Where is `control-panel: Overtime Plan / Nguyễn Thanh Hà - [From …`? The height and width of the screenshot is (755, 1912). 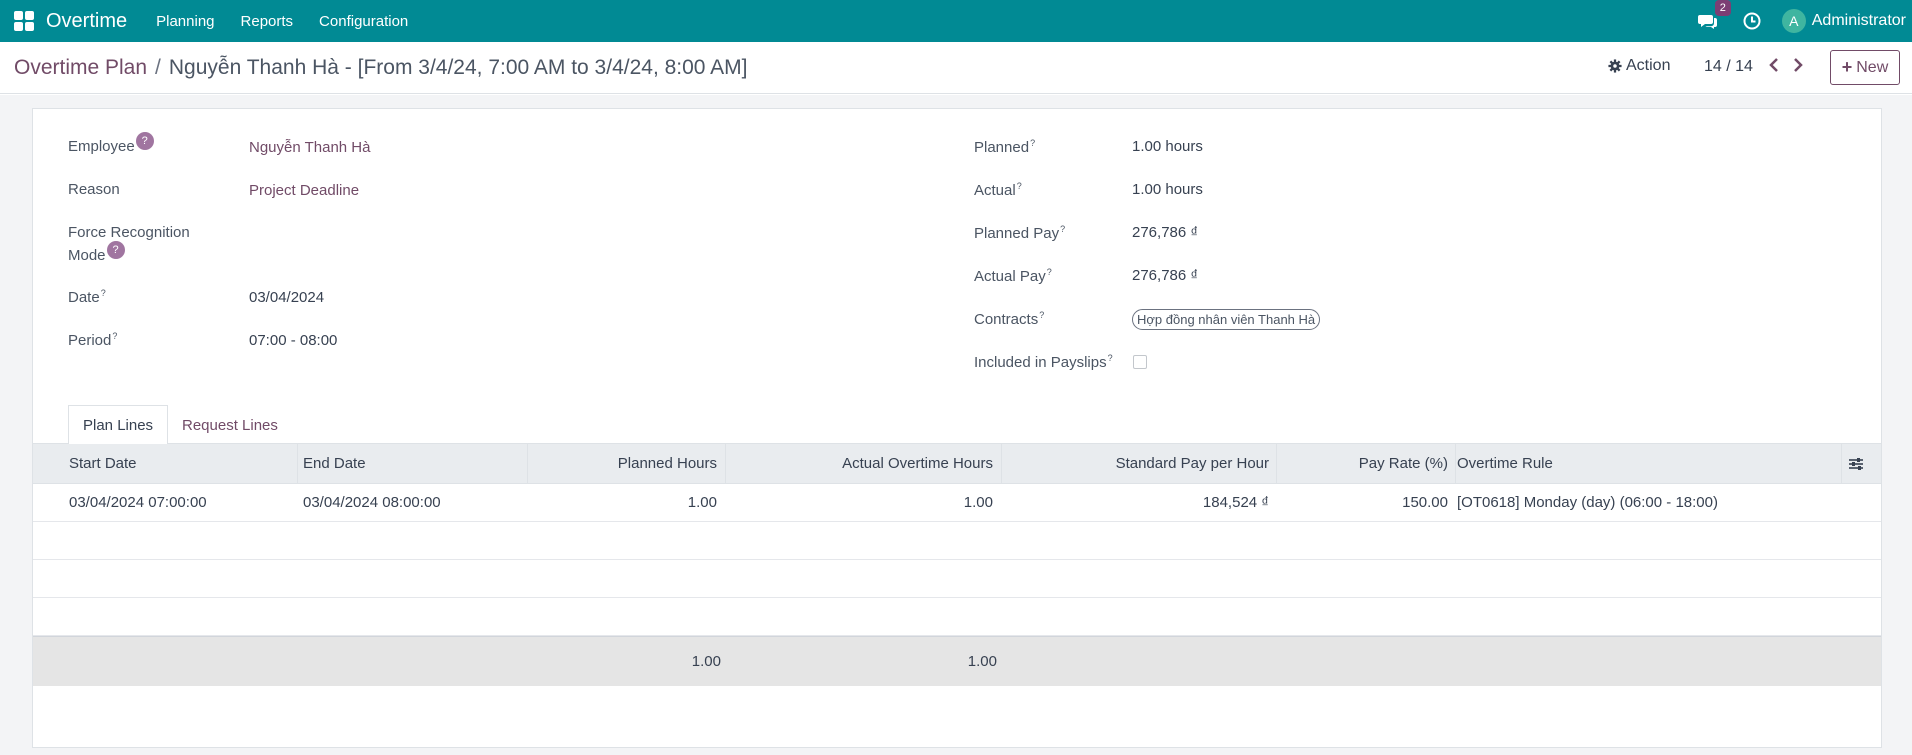 control-panel: Overtime Plan / Nguyễn Thanh Hà - [From … is located at coordinates (956, 68).